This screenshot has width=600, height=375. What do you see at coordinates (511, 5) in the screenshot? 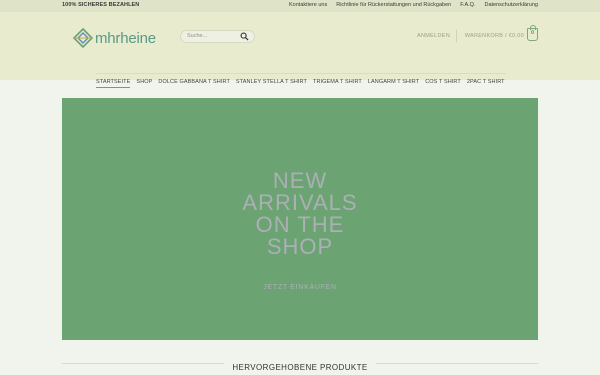
I see `privacy-link: Datenschutzerklärung` at bounding box center [511, 5].